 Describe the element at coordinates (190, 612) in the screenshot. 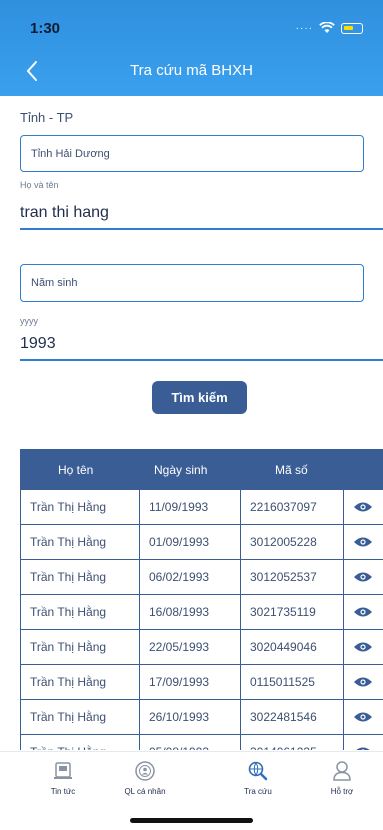

I see `cell-dob: 16/08/1993` at that location.